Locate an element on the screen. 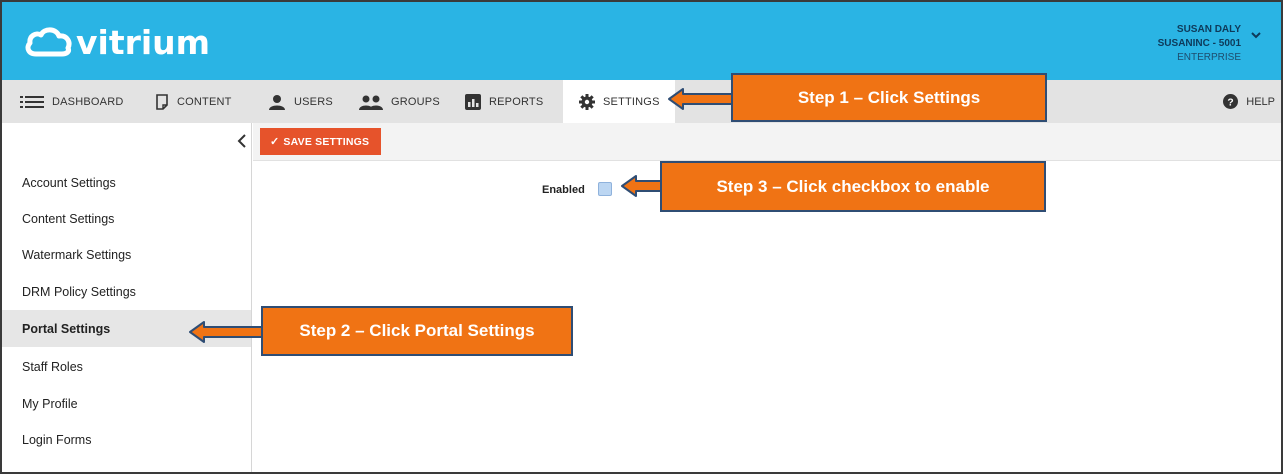  account-name: SUSANINC - 5001 is located at coordinates (1199, 43).